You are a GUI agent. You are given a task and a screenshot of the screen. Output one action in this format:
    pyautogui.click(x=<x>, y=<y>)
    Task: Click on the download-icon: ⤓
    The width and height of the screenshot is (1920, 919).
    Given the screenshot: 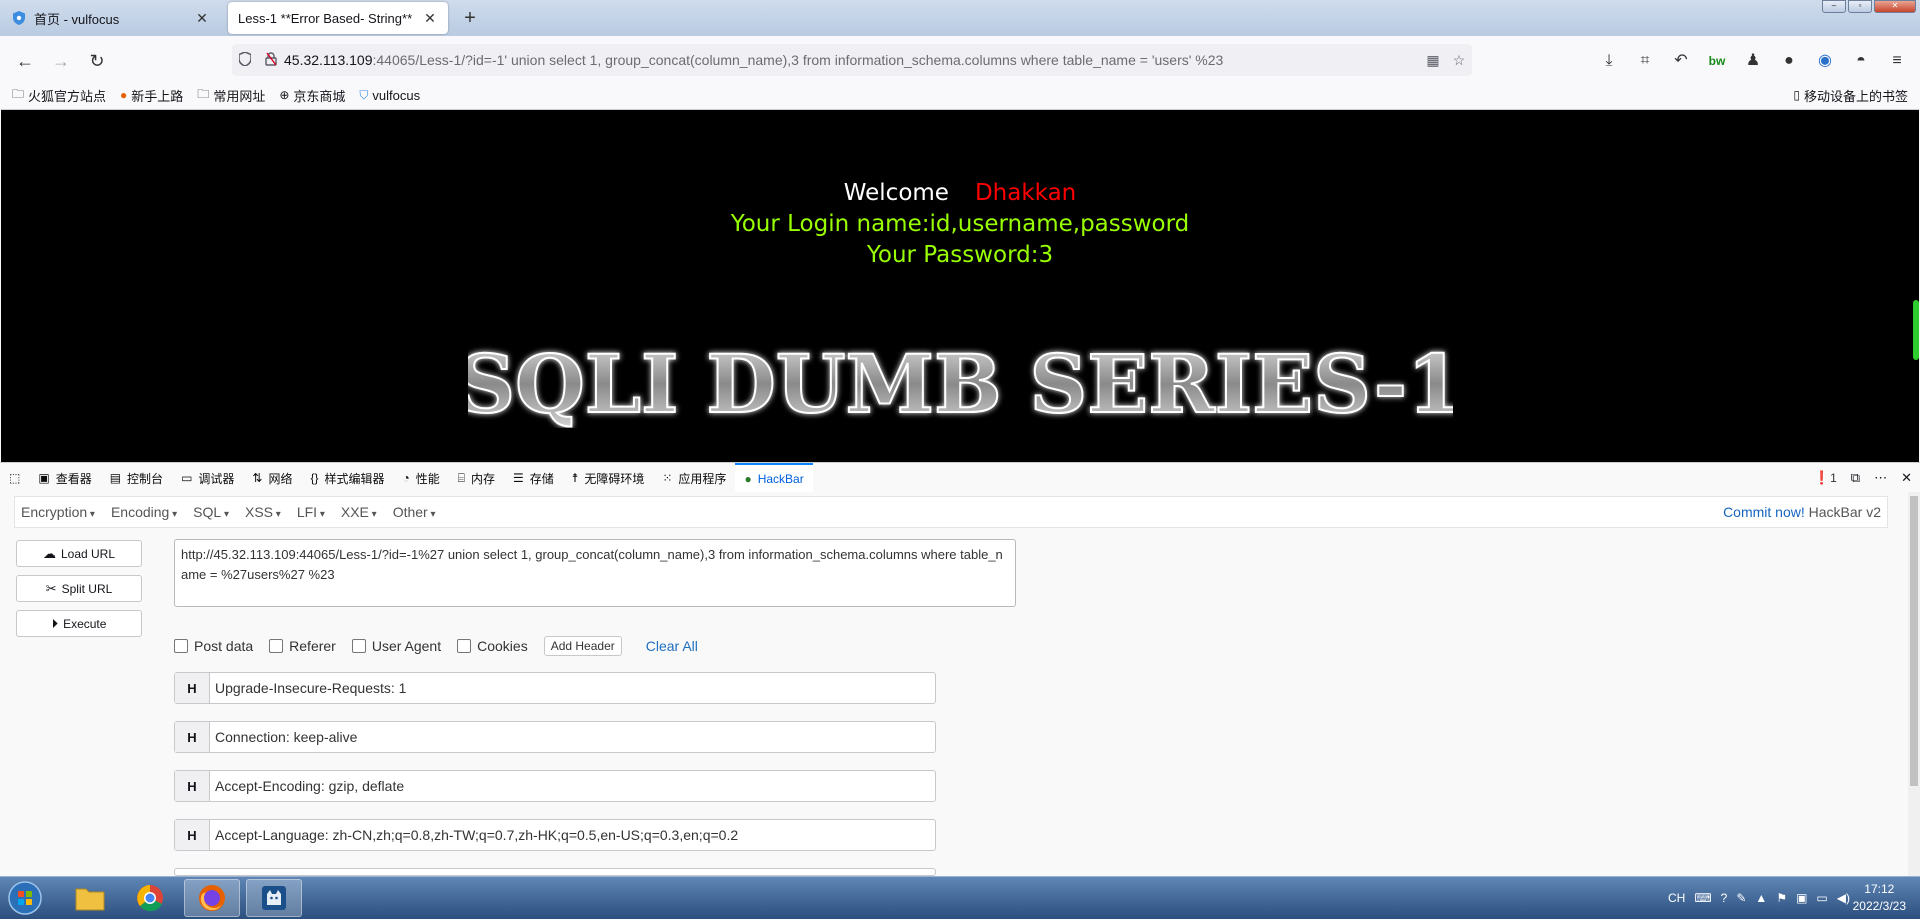 What is the action you would take?
    pyautogui.click(x=1609, y=61)
    